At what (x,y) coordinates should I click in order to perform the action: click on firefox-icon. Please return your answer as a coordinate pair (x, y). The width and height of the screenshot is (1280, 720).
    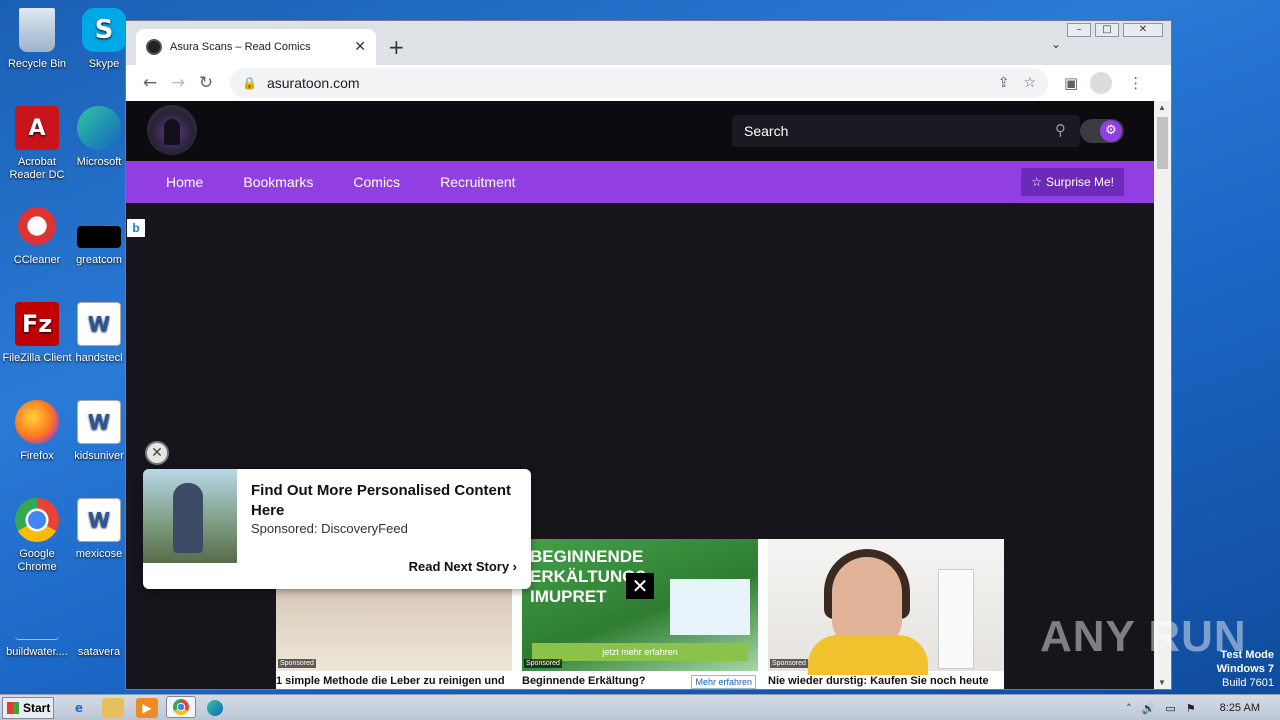
    Looking at the image, I should click on (37, 422).